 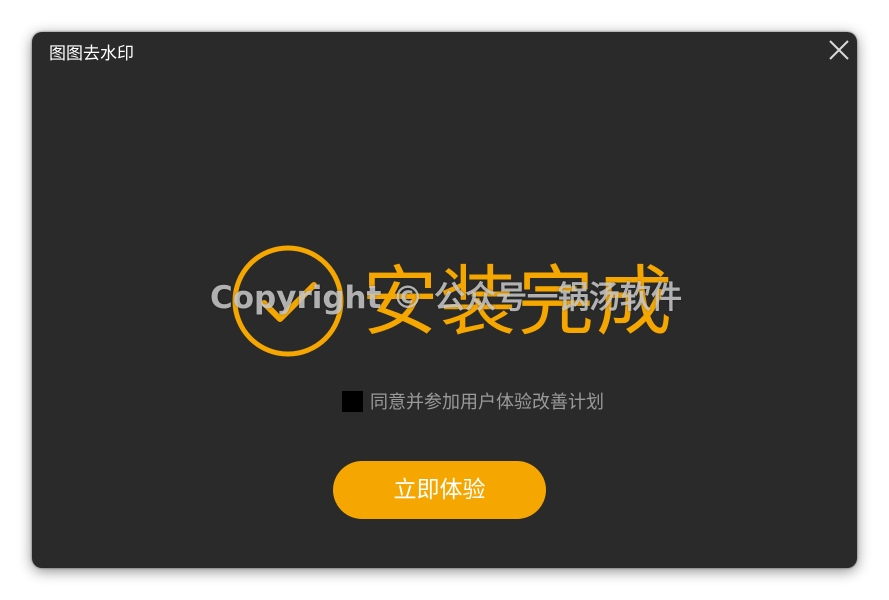 I want to click on close-icon, so click(x=839, y=50).